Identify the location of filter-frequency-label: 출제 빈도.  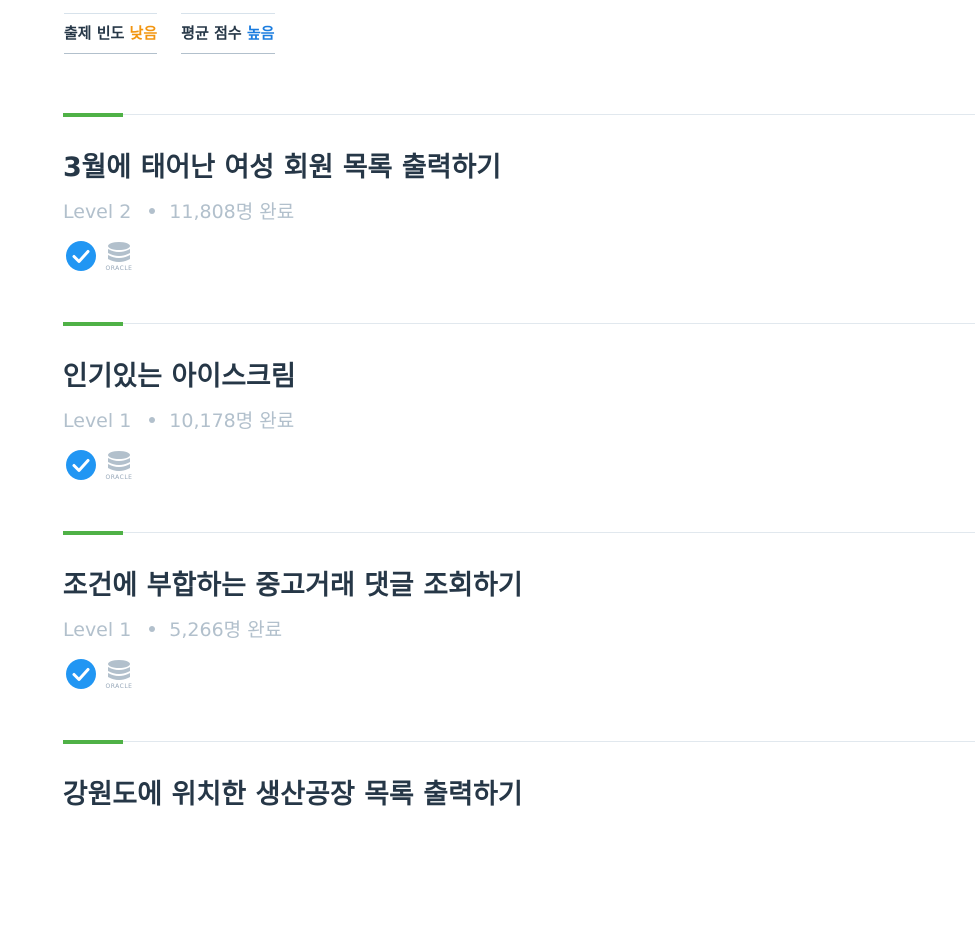
(94, 33).